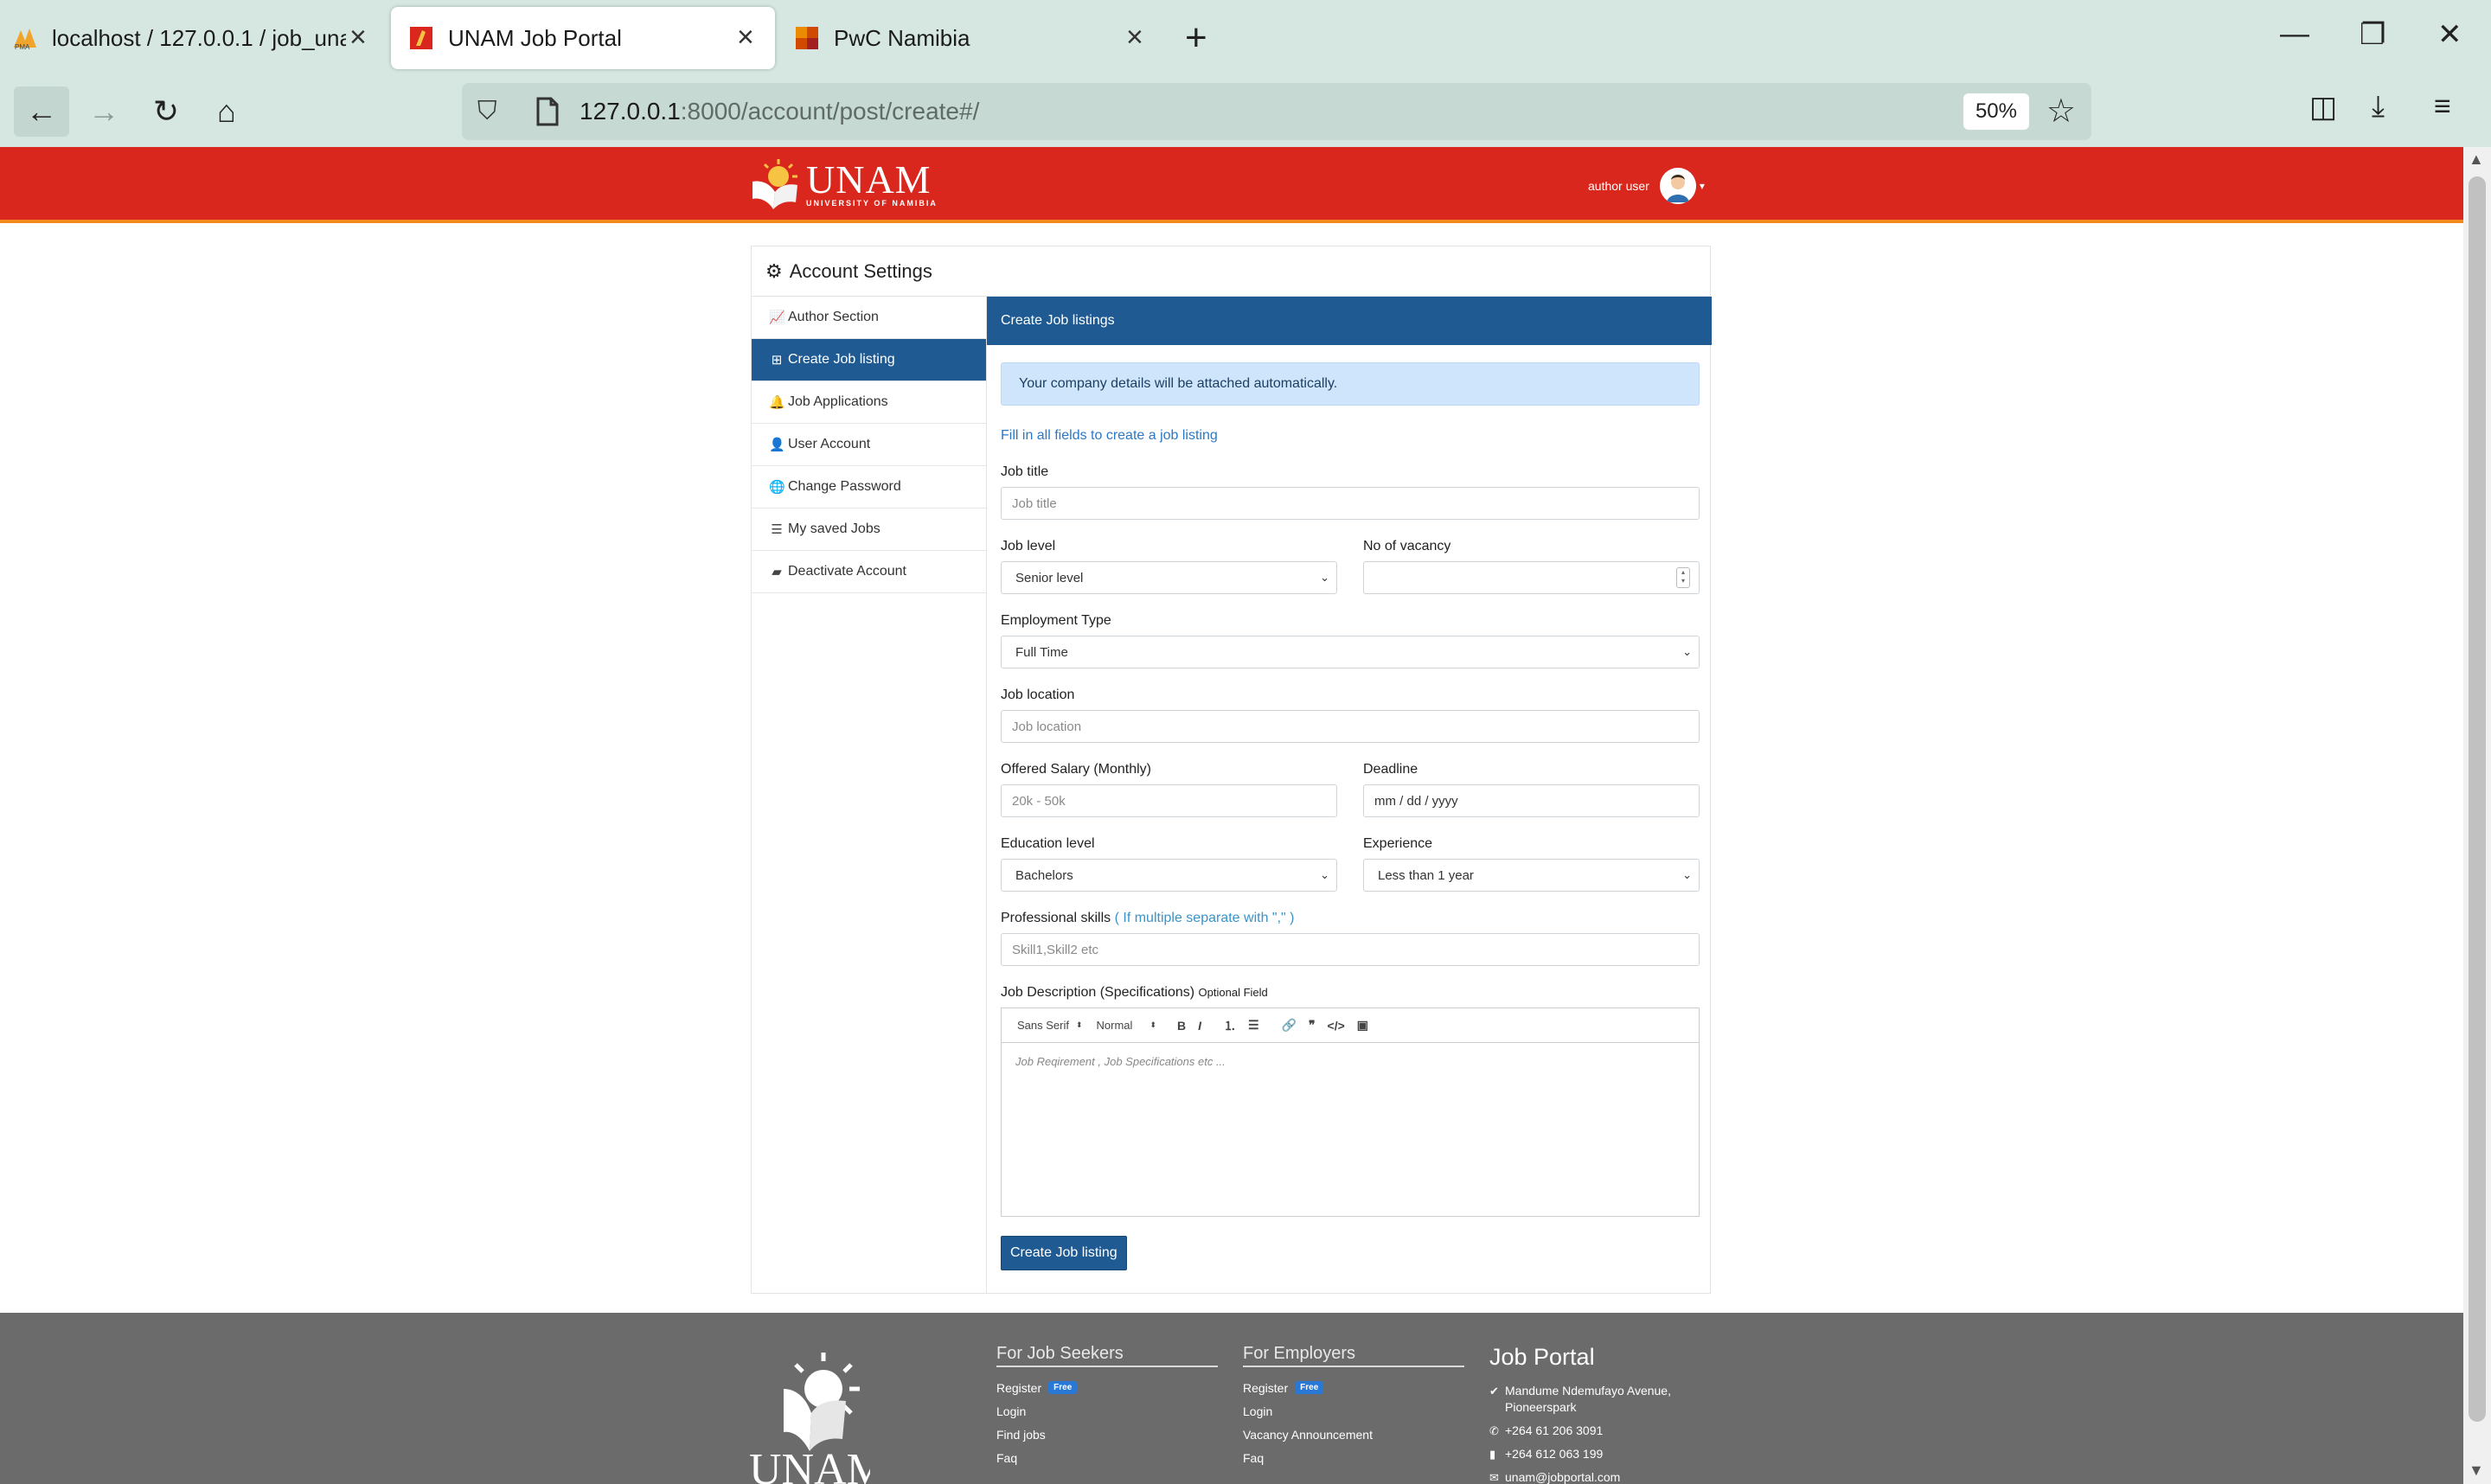  I want to click on font-size-select: Normal ⬍, so click(1126, 1025).